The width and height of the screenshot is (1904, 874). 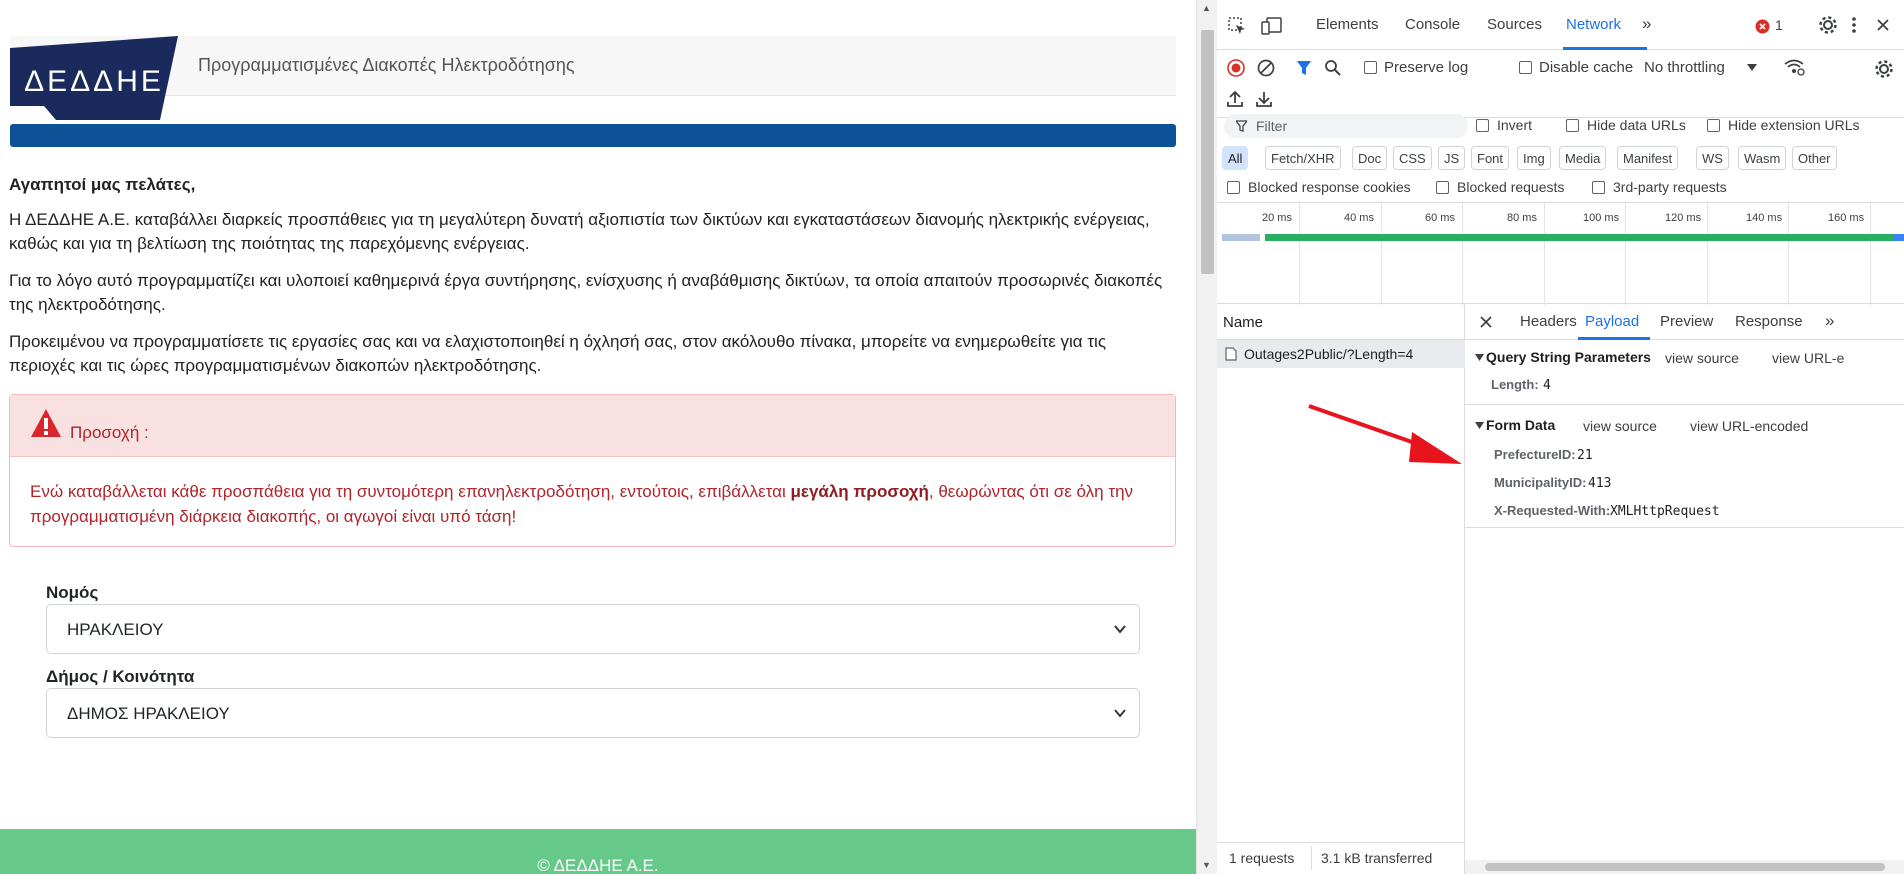 I want to click on export-har-icon, so click(x=1264, y=99).